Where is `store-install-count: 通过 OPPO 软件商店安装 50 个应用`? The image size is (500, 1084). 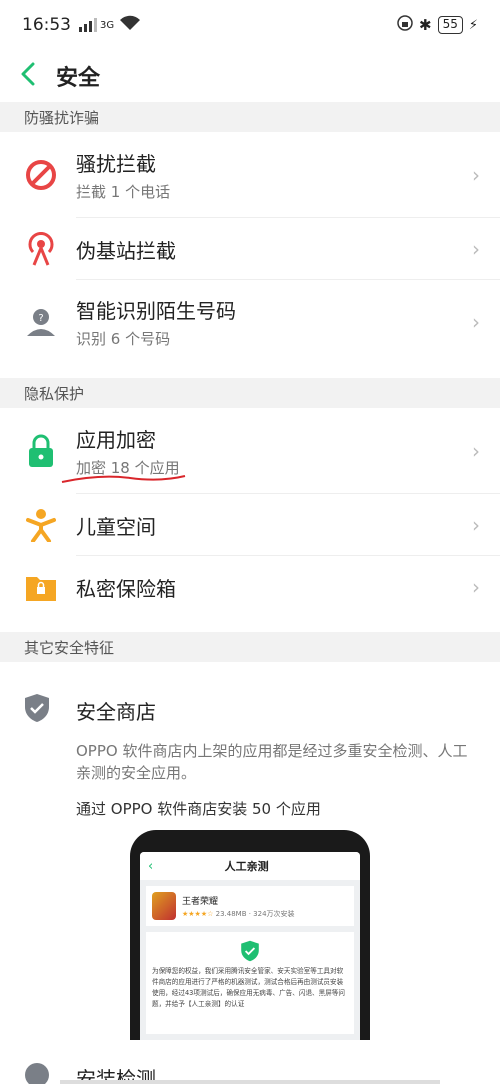 store-install-count: 通过 OPPO 软件商店安装 50 个应用 is located at coordinates (198, 809).